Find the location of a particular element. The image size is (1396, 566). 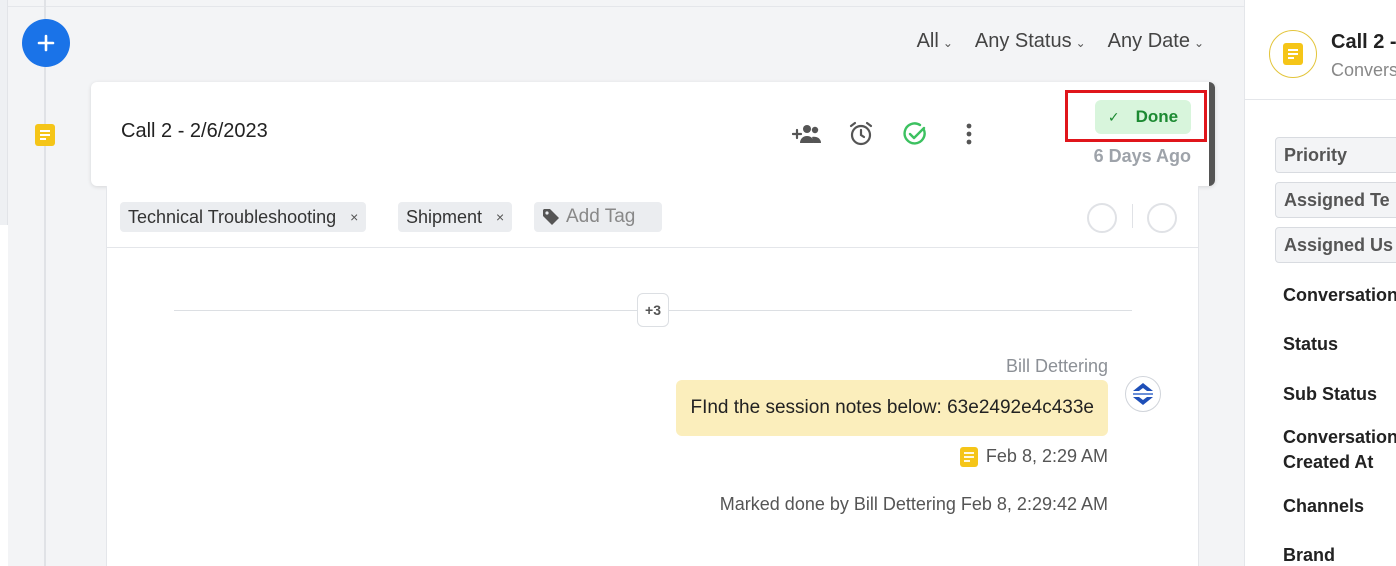

tag-chip: Technical Troubleshooting × is located at coordinates (243, 217).